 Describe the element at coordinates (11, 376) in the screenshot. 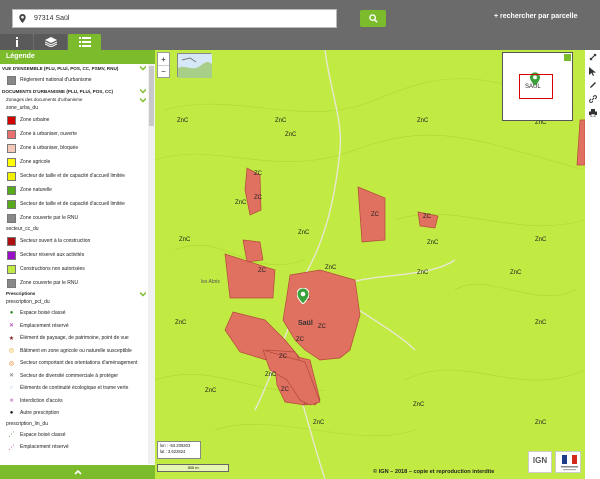

I see `legend-symbol-icon: ✕` at that location.